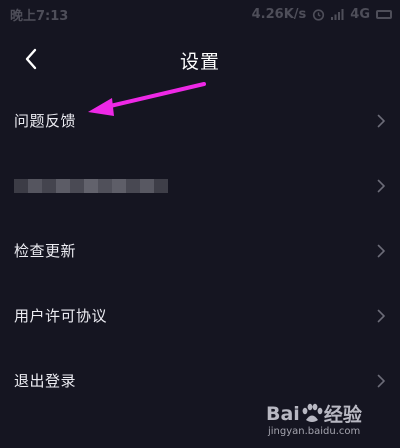 This screenshot has height=448, width=400. Describe the element at coordinates (384, 14) in the screenshot. I see `battery-icon` at that location.